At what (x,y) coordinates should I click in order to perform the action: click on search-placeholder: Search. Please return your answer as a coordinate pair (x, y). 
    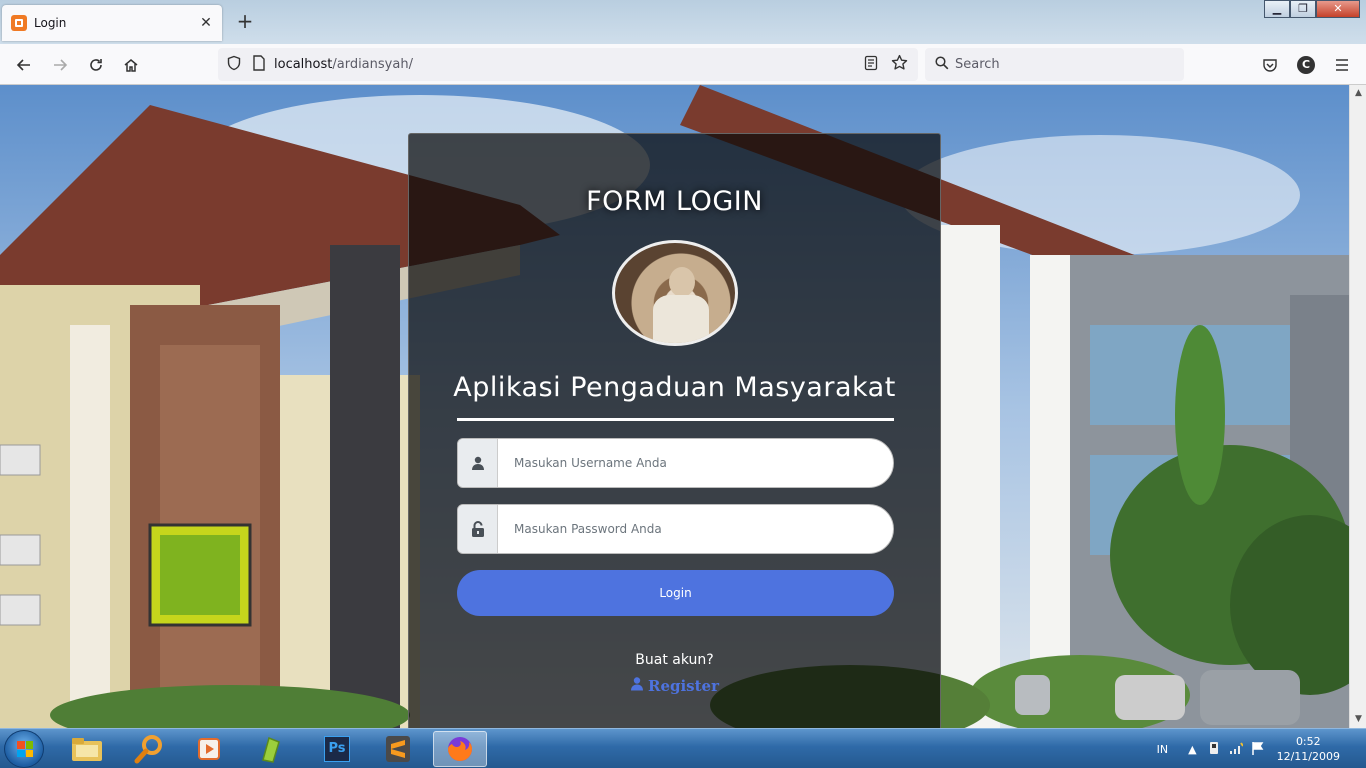
    Looking at the image, I should click on (977, 64).